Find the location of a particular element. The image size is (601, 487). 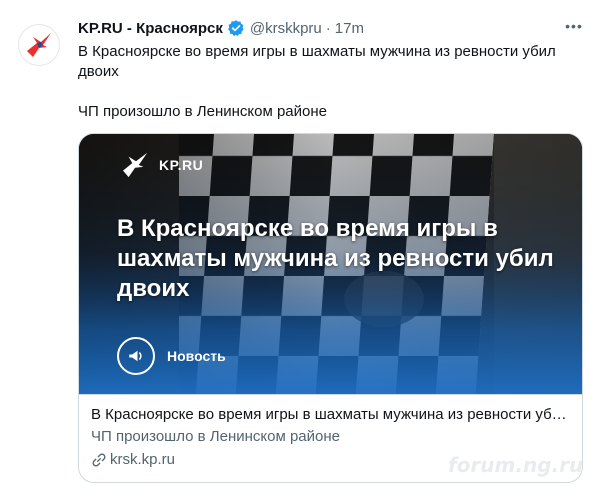

avatar is located at coordinates (39, 45).